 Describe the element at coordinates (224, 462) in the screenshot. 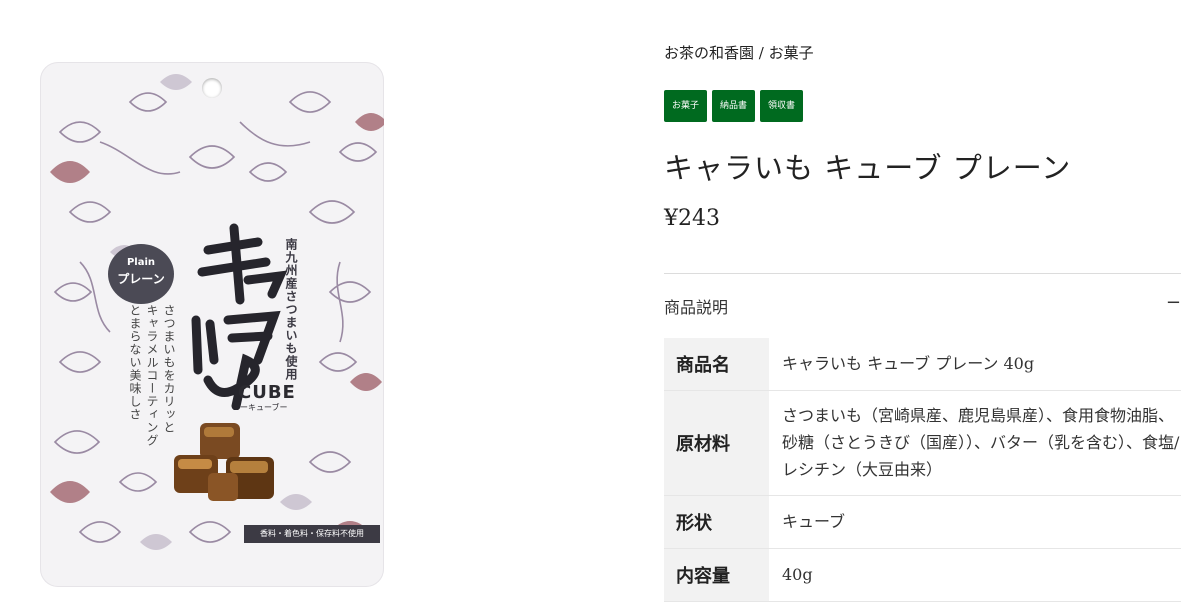

I see `snack-photo` at that location.